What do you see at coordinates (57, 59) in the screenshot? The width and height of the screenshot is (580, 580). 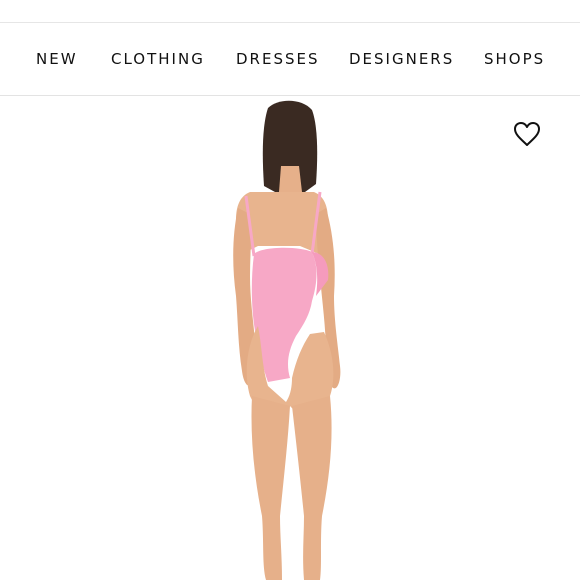 I see `nav-item-new: NEW` at bounding box center [57, 59].